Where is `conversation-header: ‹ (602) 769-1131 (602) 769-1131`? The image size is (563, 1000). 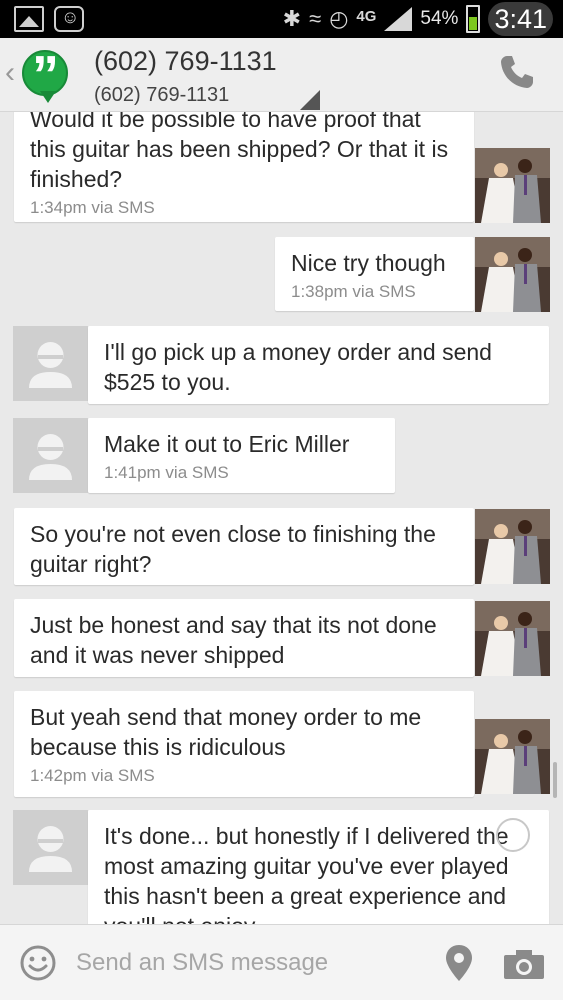
conversation-header: ‹ (602) 769-1131 (602) 769-1131 is located at coordinates (281, 75).